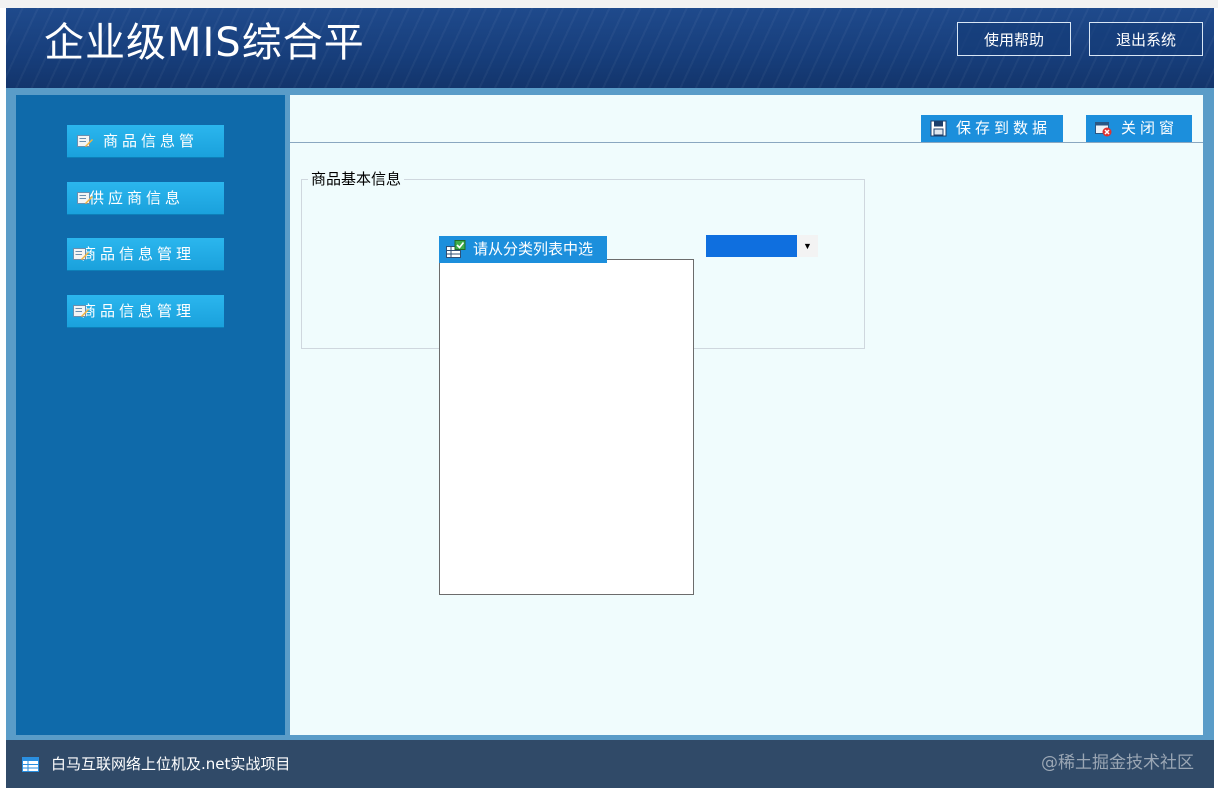 The image size is (1218, 793). Describe the element at coordinates (1014, 39) in the screenshot. I see `help-button: 使用帮助` at that location.